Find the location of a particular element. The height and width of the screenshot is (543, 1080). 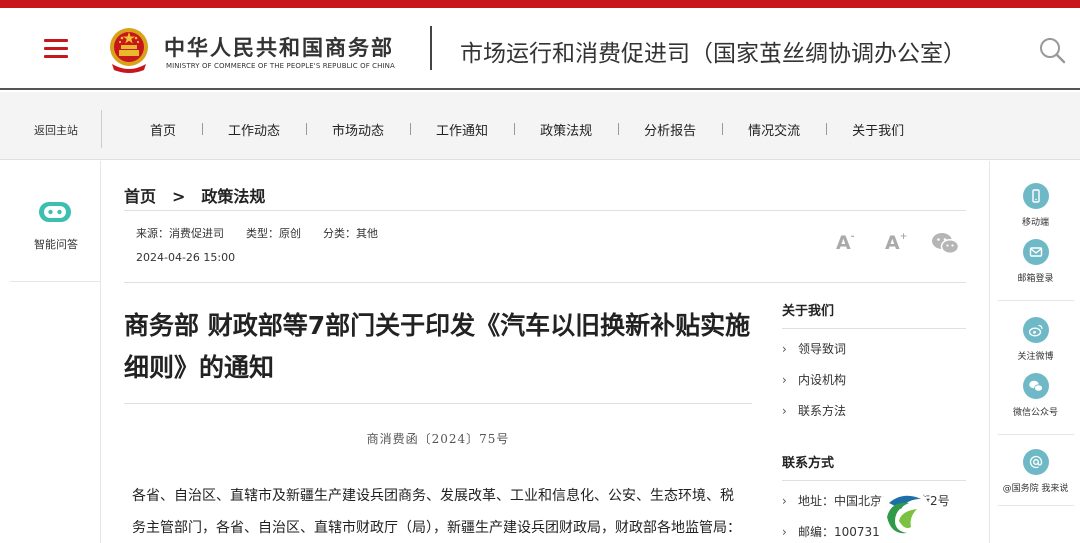

nav-item-reports: 分析报告 is located at coordinates (670, 129).